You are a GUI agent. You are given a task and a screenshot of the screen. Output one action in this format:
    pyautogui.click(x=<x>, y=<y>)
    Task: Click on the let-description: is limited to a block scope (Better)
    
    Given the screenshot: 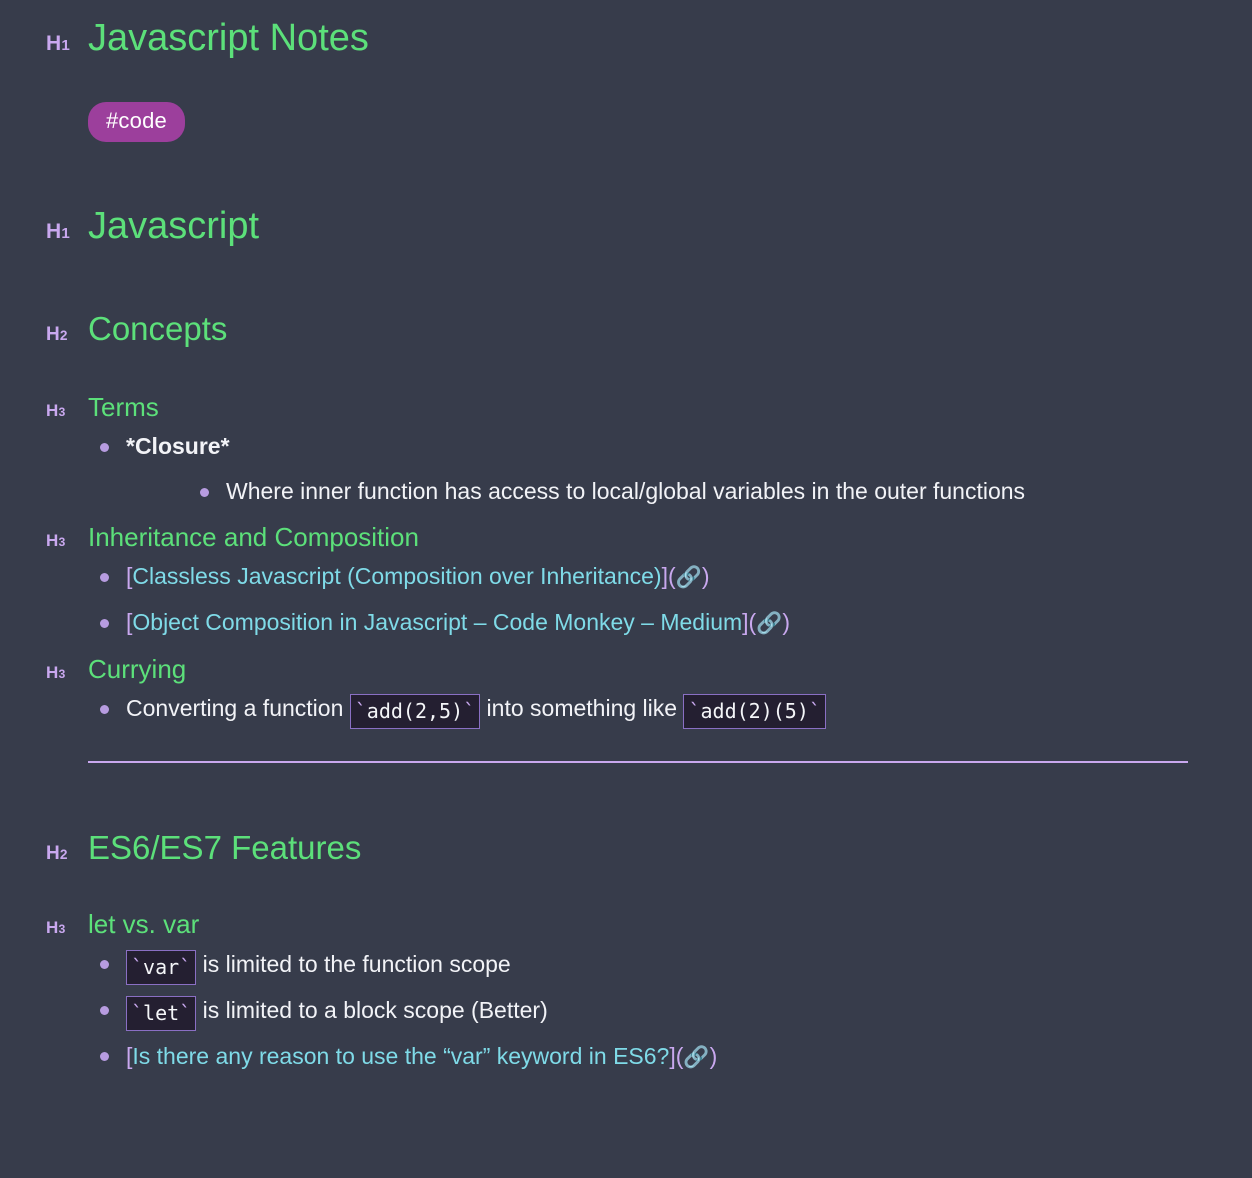 What is the action you would take?
    pyautogui.click(x=372, y=1010)
    